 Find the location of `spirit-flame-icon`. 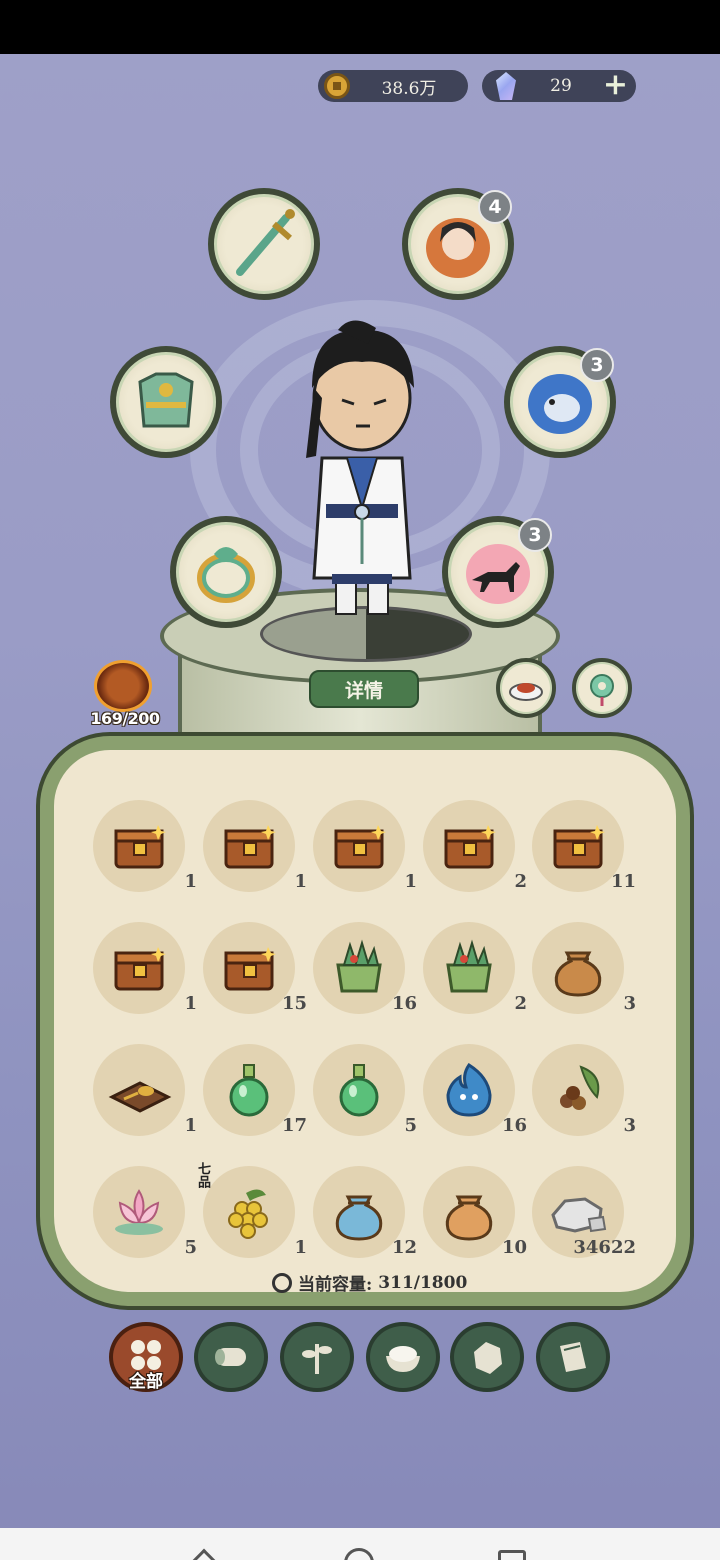

spirit-flame-icon is located at coordinates (469, 1089).